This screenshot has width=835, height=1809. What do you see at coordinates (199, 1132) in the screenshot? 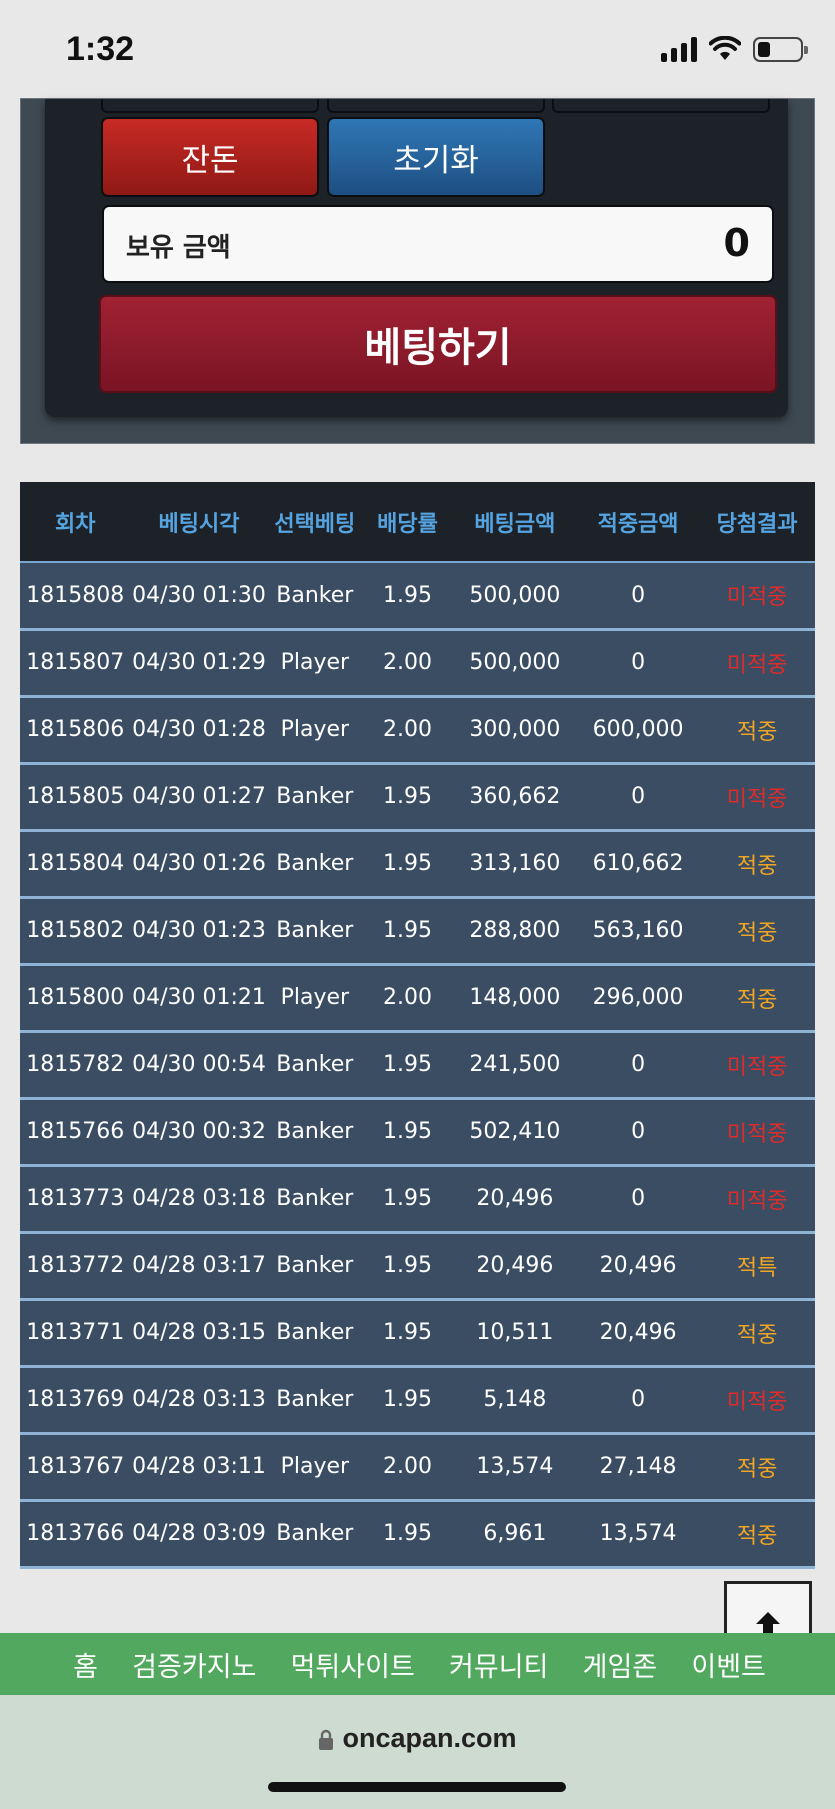
I see `cell-bet-time: 04/30 00:32` at bounding box center [199, 1132].